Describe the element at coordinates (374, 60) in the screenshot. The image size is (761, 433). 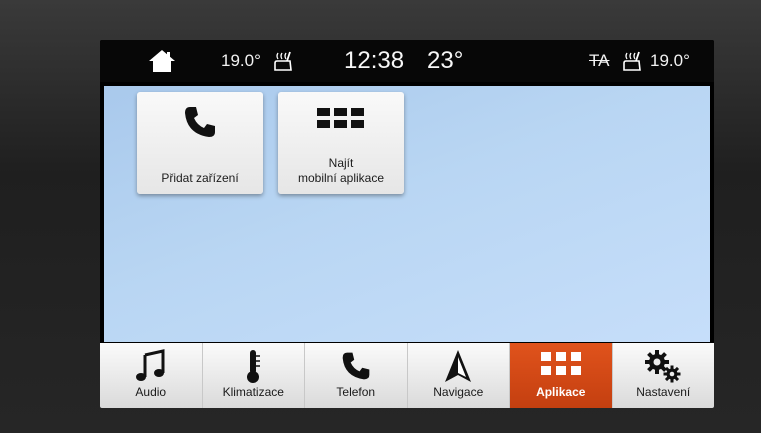
I see `clock: 12:38` at that location.